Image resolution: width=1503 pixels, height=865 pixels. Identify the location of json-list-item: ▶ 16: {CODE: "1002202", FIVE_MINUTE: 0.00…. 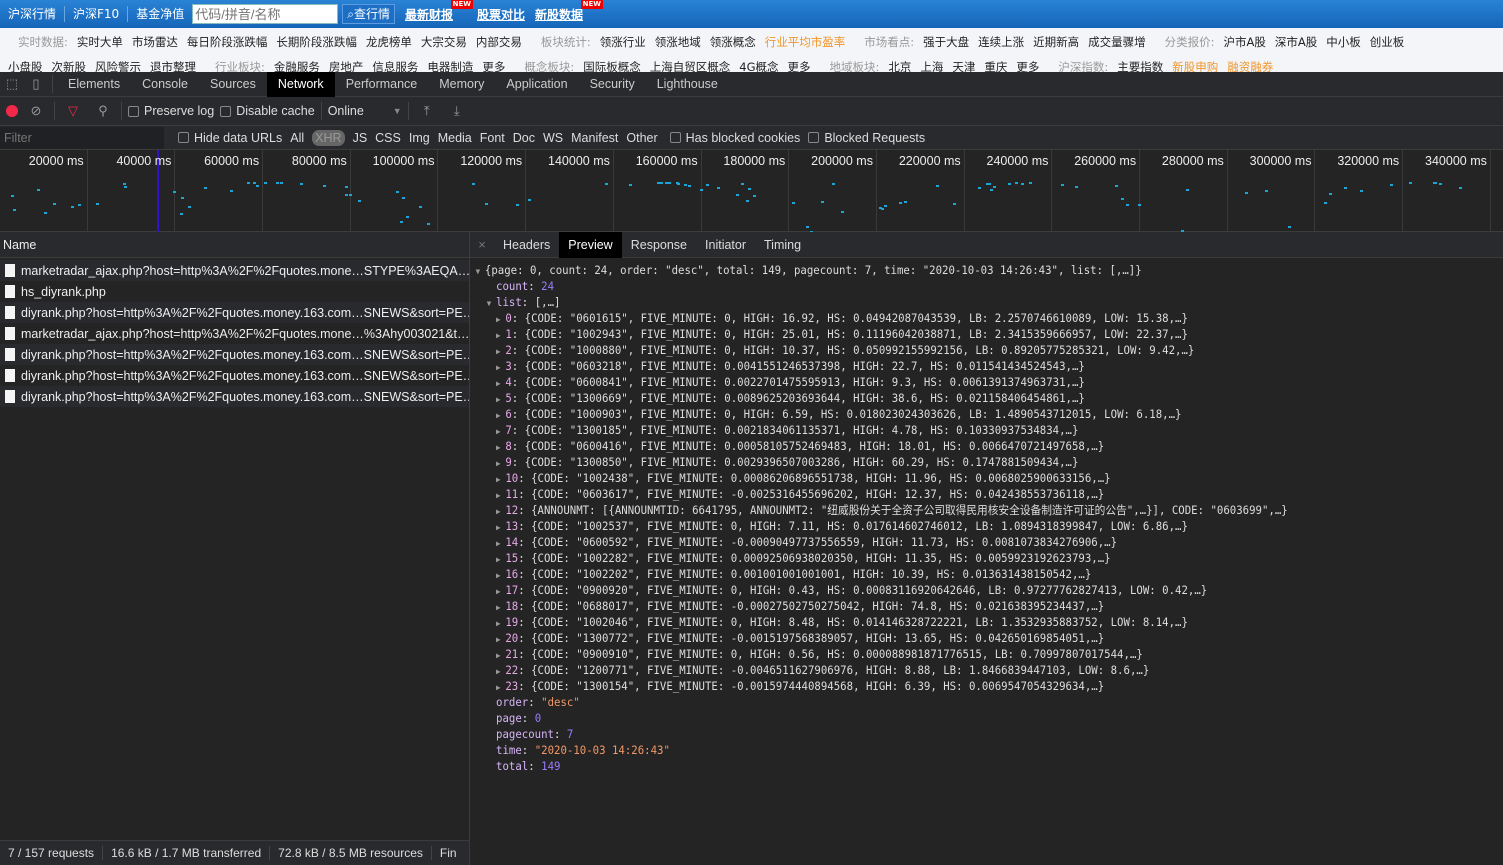
(953, 574).